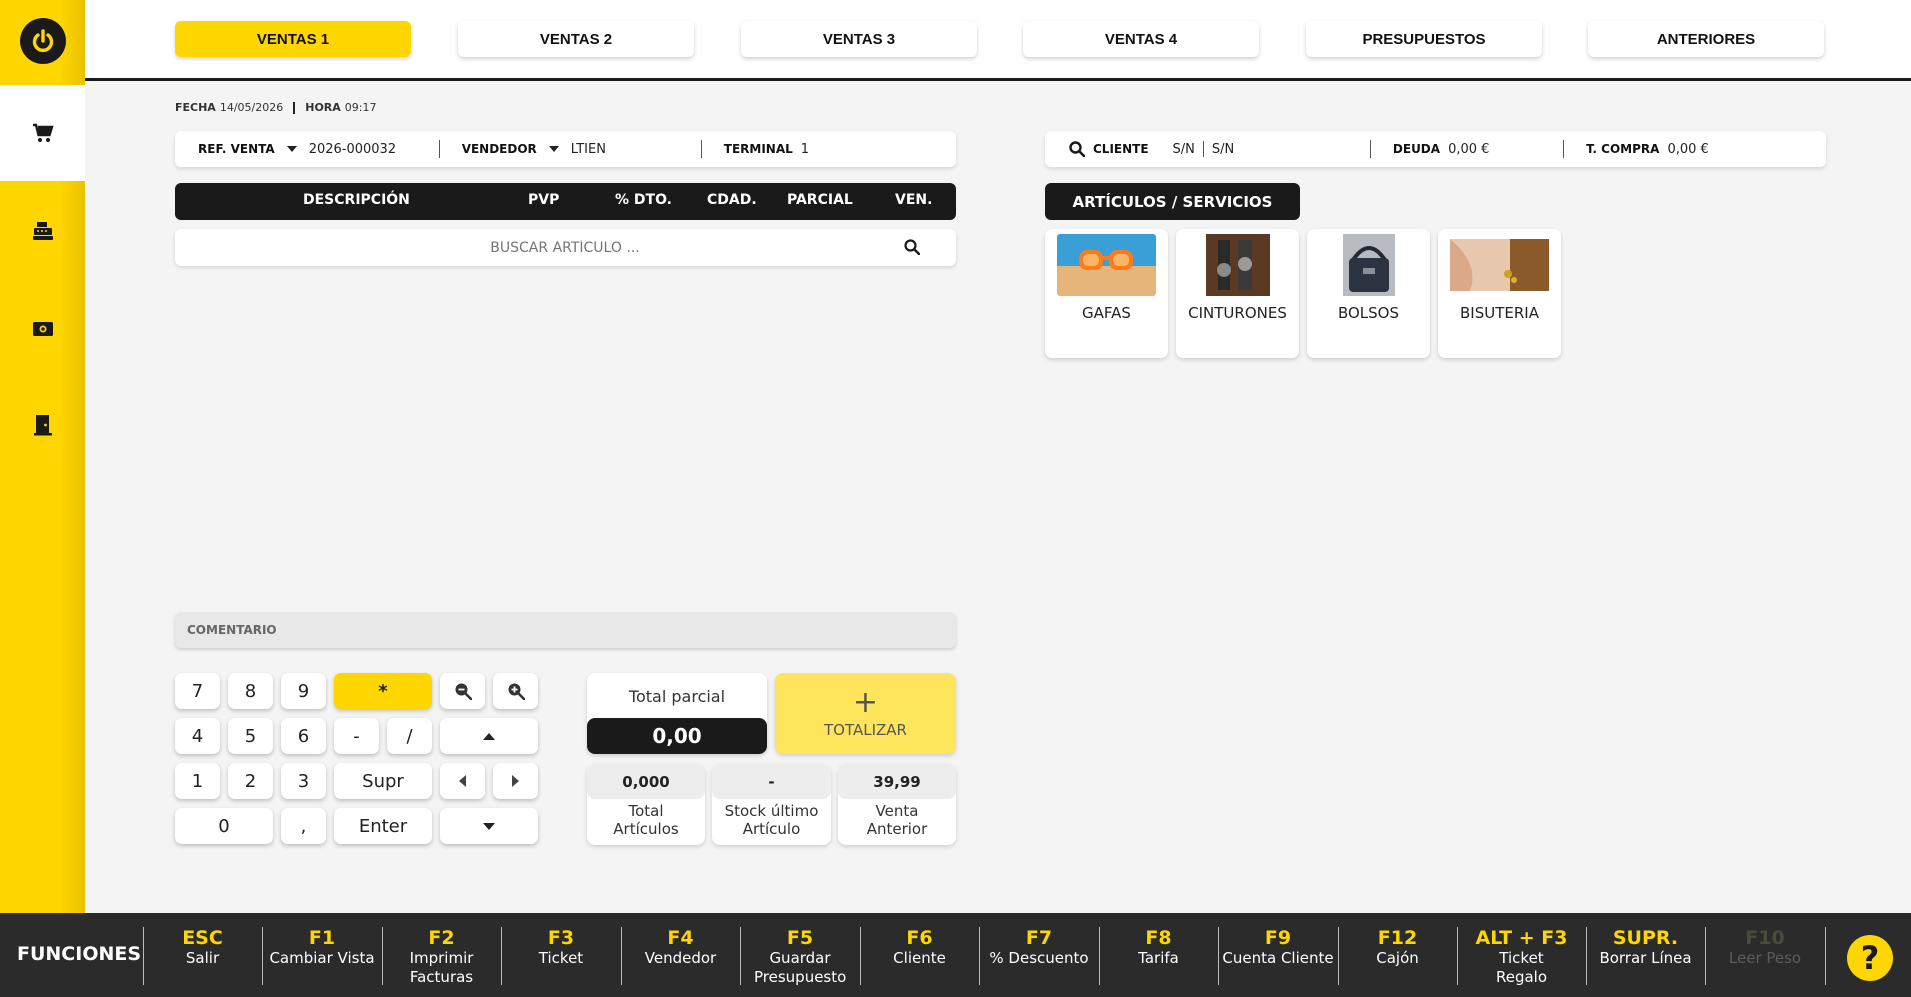 This screenshot has width=1911, height=997. Describe the element at coordinates (1106, 265) in the screenshot. I see `gafas-image` at that location.